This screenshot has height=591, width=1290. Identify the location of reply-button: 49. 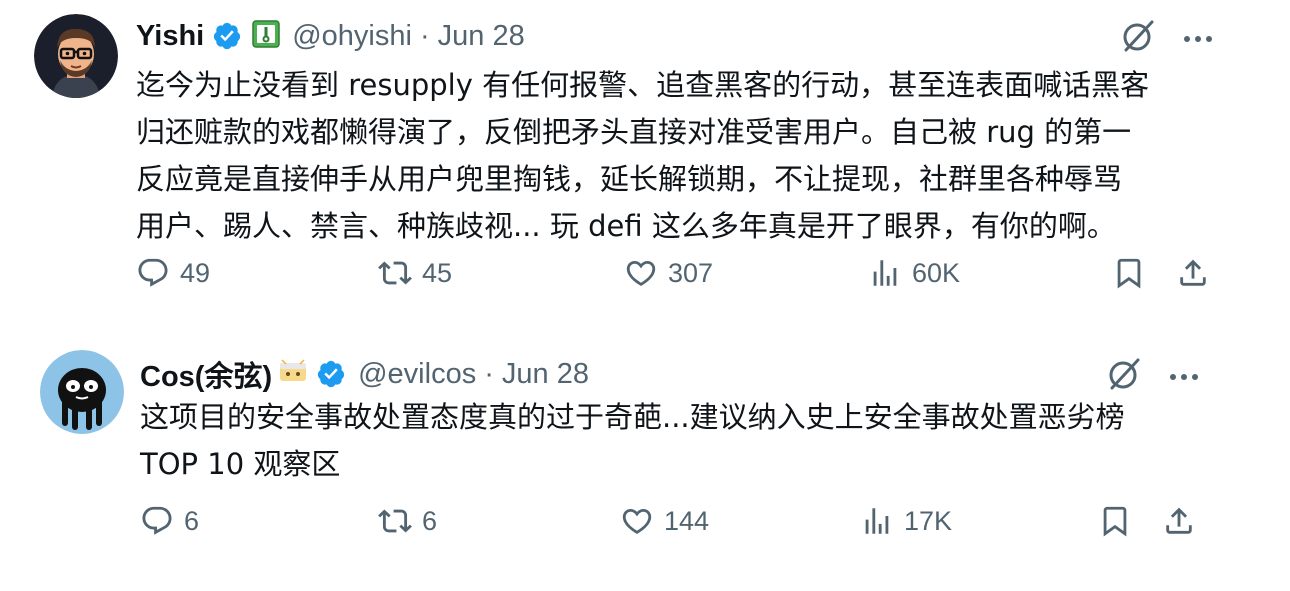
(173, 273).